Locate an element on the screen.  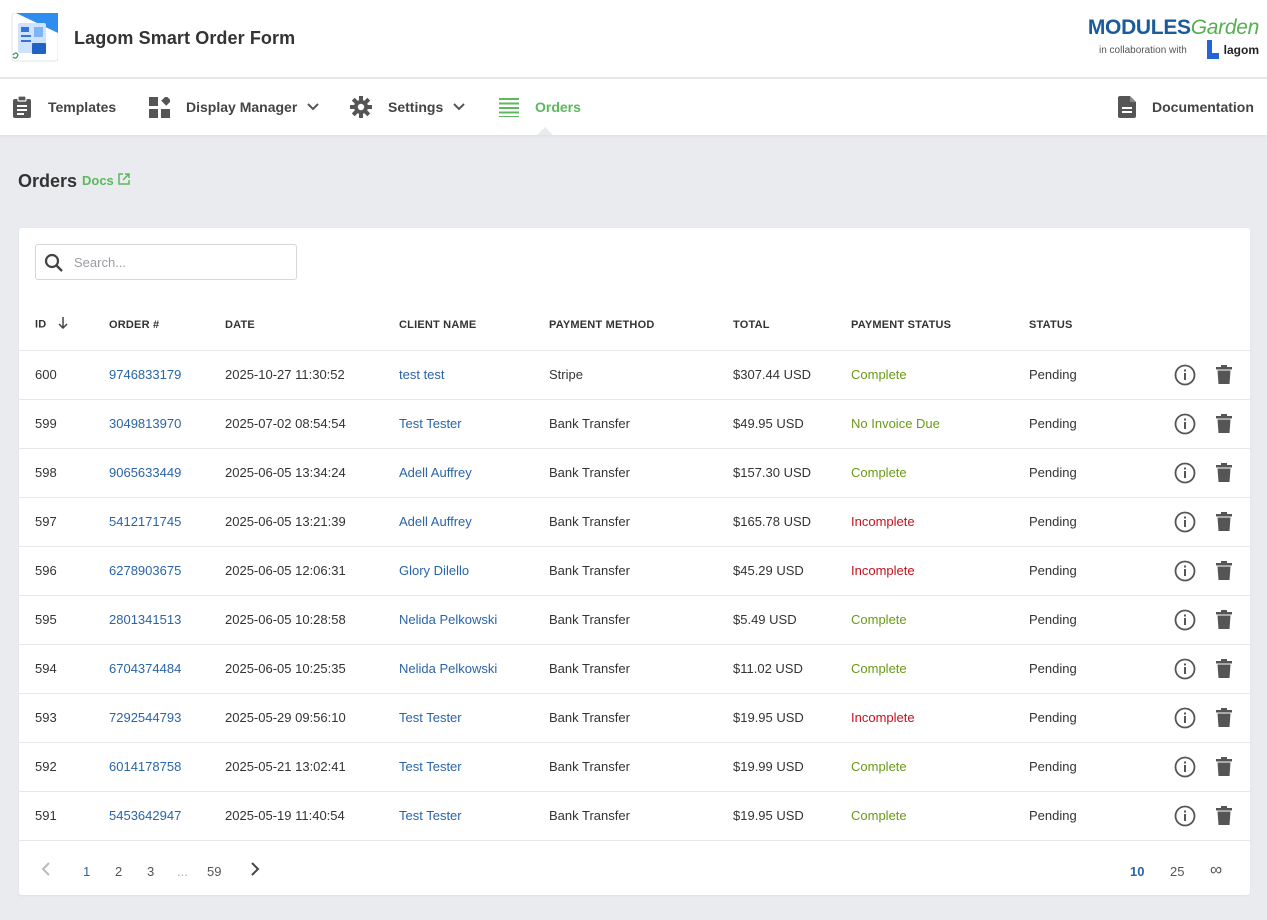
nav-documentation: Documentation is located at coordinates (1186, 107).